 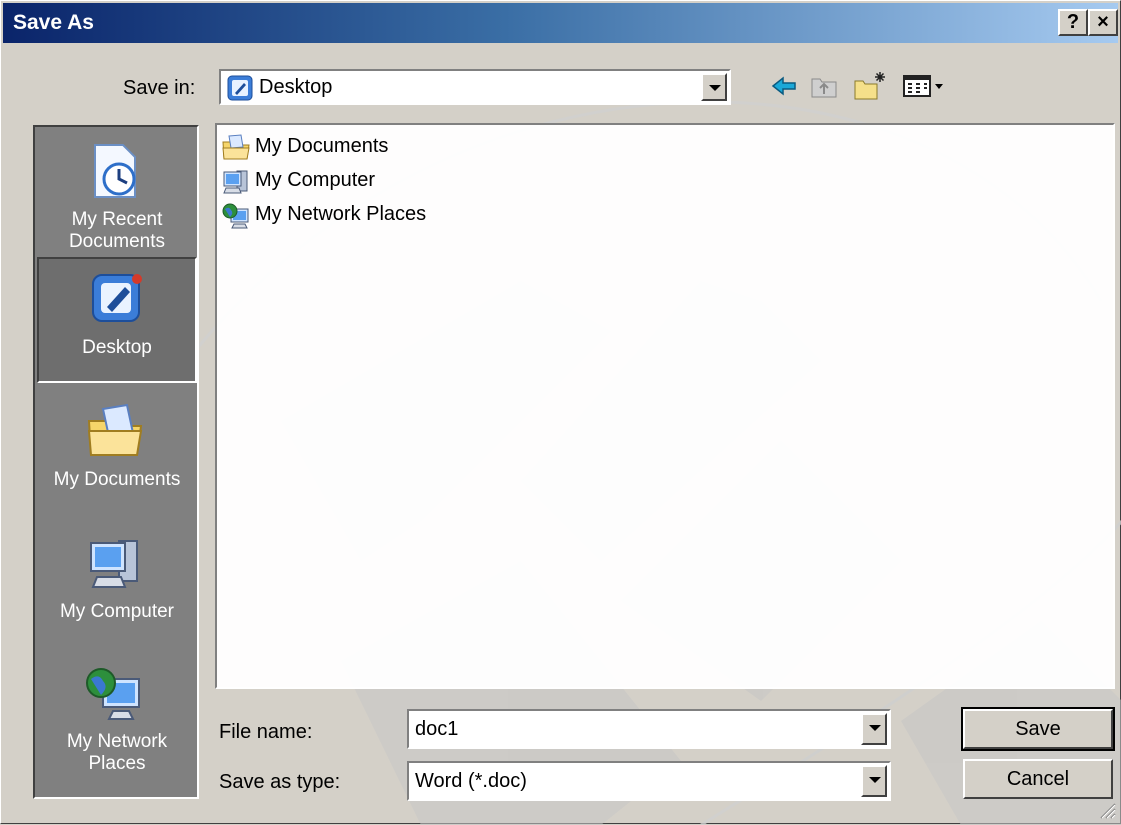 What do you see at coordinates (322, 146) in the screenshot?
I see `file-name: My Documents` at bounding box center [322, 146].